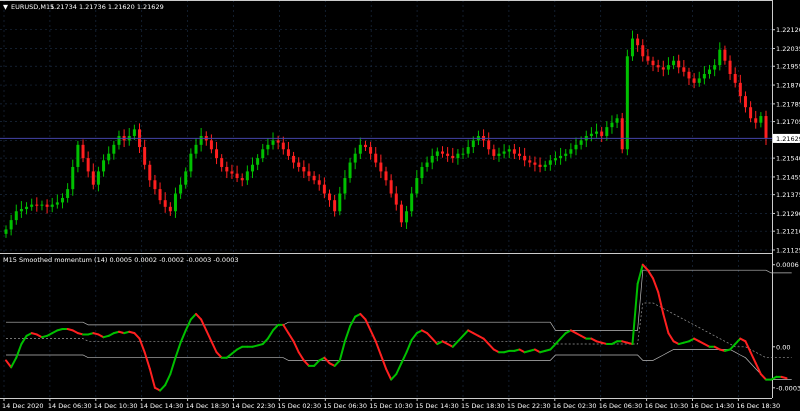 This screenshot has height=411, width=800. What do you see at coordinates (788, 159) in the screenshot?
I see `price-tick-label: 1.21540` at bounding box center [788, 159].